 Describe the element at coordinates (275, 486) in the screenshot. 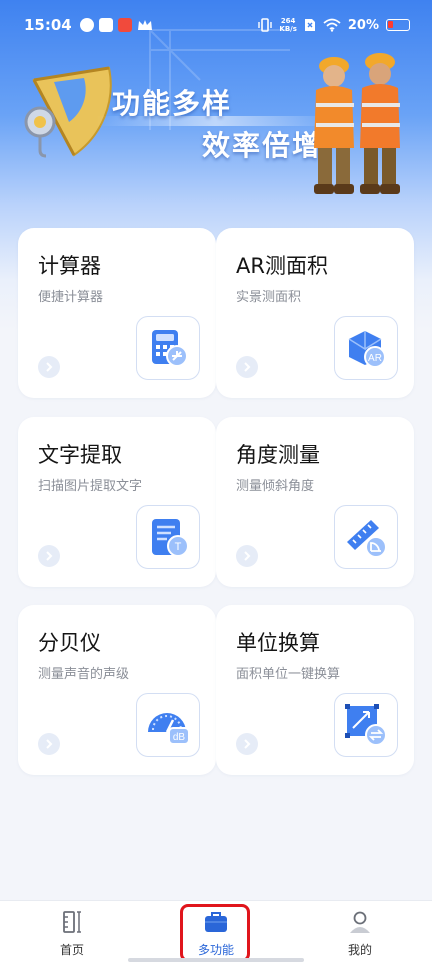

I see `card-subtitle: 测量倾斜角度` at that location.